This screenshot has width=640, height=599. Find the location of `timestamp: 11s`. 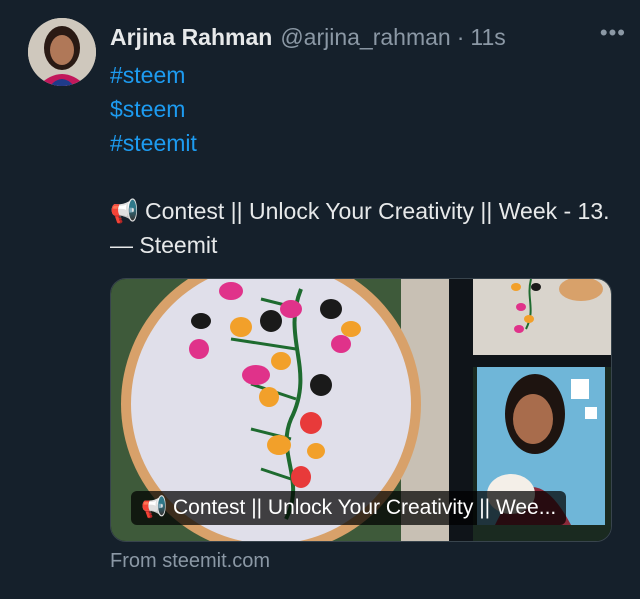

timestamp: 11s is located at coordinates (487, 37).